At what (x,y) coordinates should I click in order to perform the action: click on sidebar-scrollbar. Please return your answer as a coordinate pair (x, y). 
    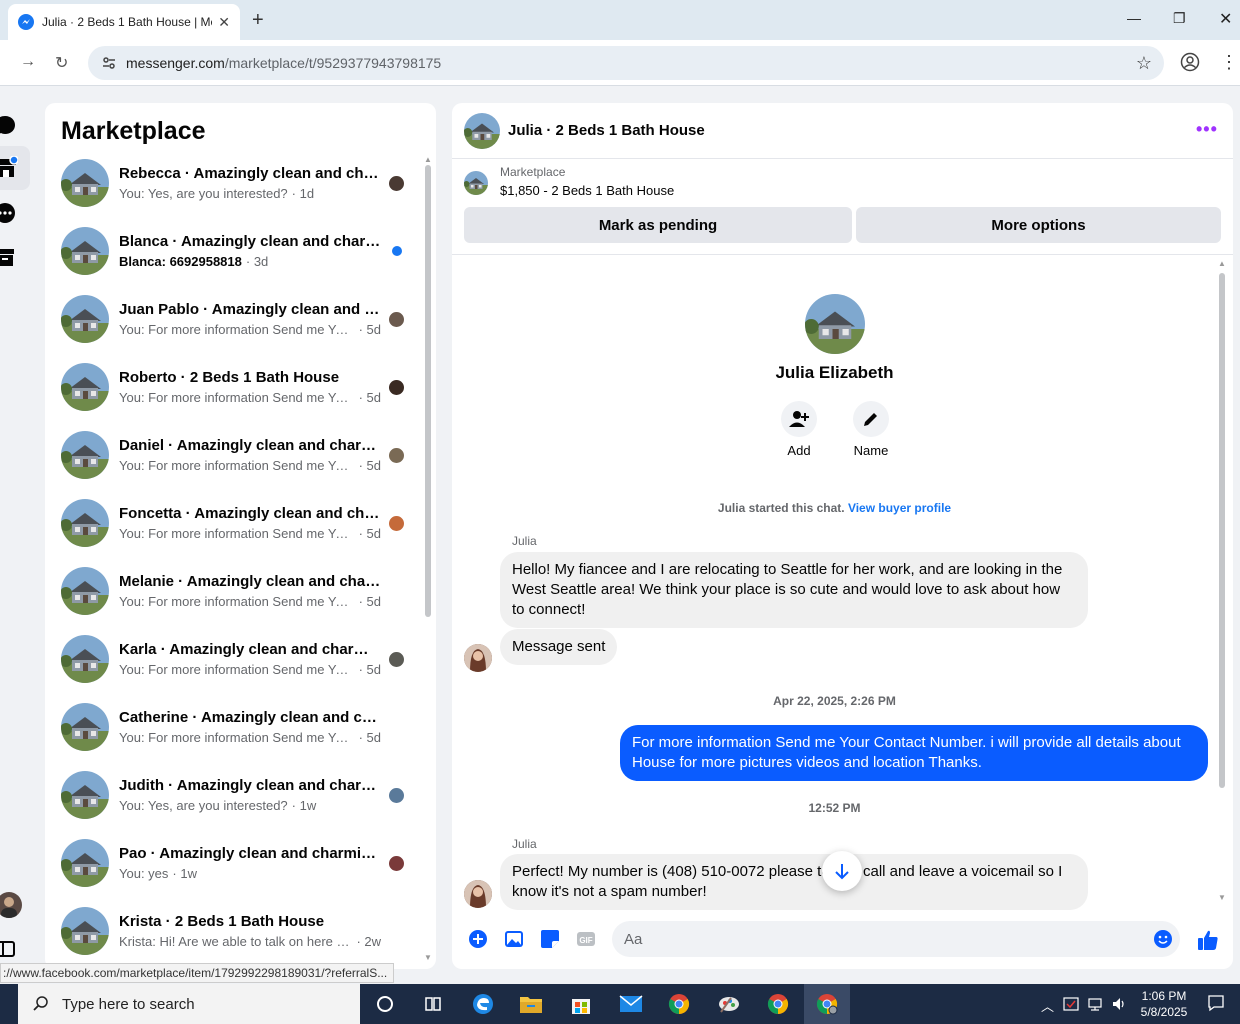
    Looking at the image, I should click on (428, 391).